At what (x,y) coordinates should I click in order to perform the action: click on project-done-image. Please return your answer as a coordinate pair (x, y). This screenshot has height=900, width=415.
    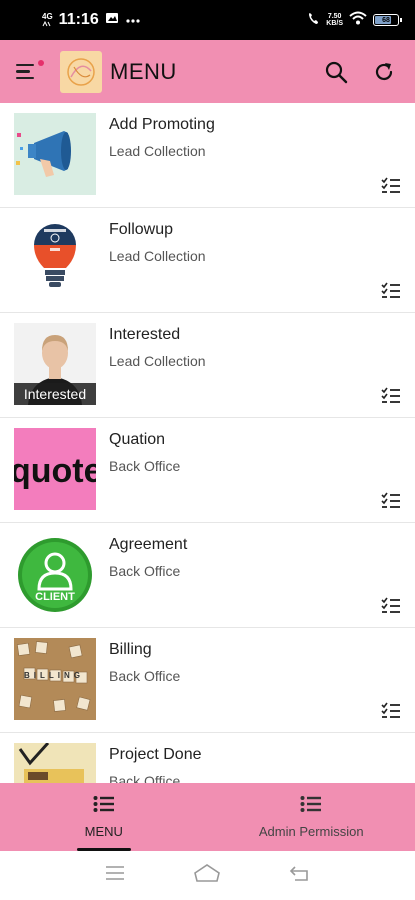
    Looking at the image, I should click on (55, 763).